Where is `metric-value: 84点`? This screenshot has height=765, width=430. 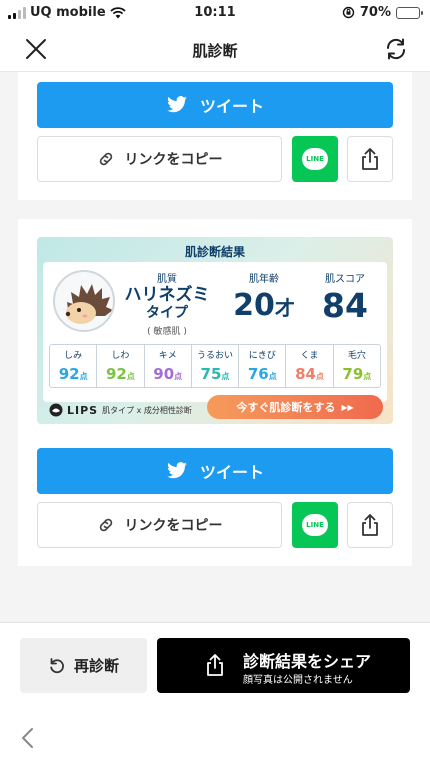 metric-value: 84点 is located at coordinates (309, 374).